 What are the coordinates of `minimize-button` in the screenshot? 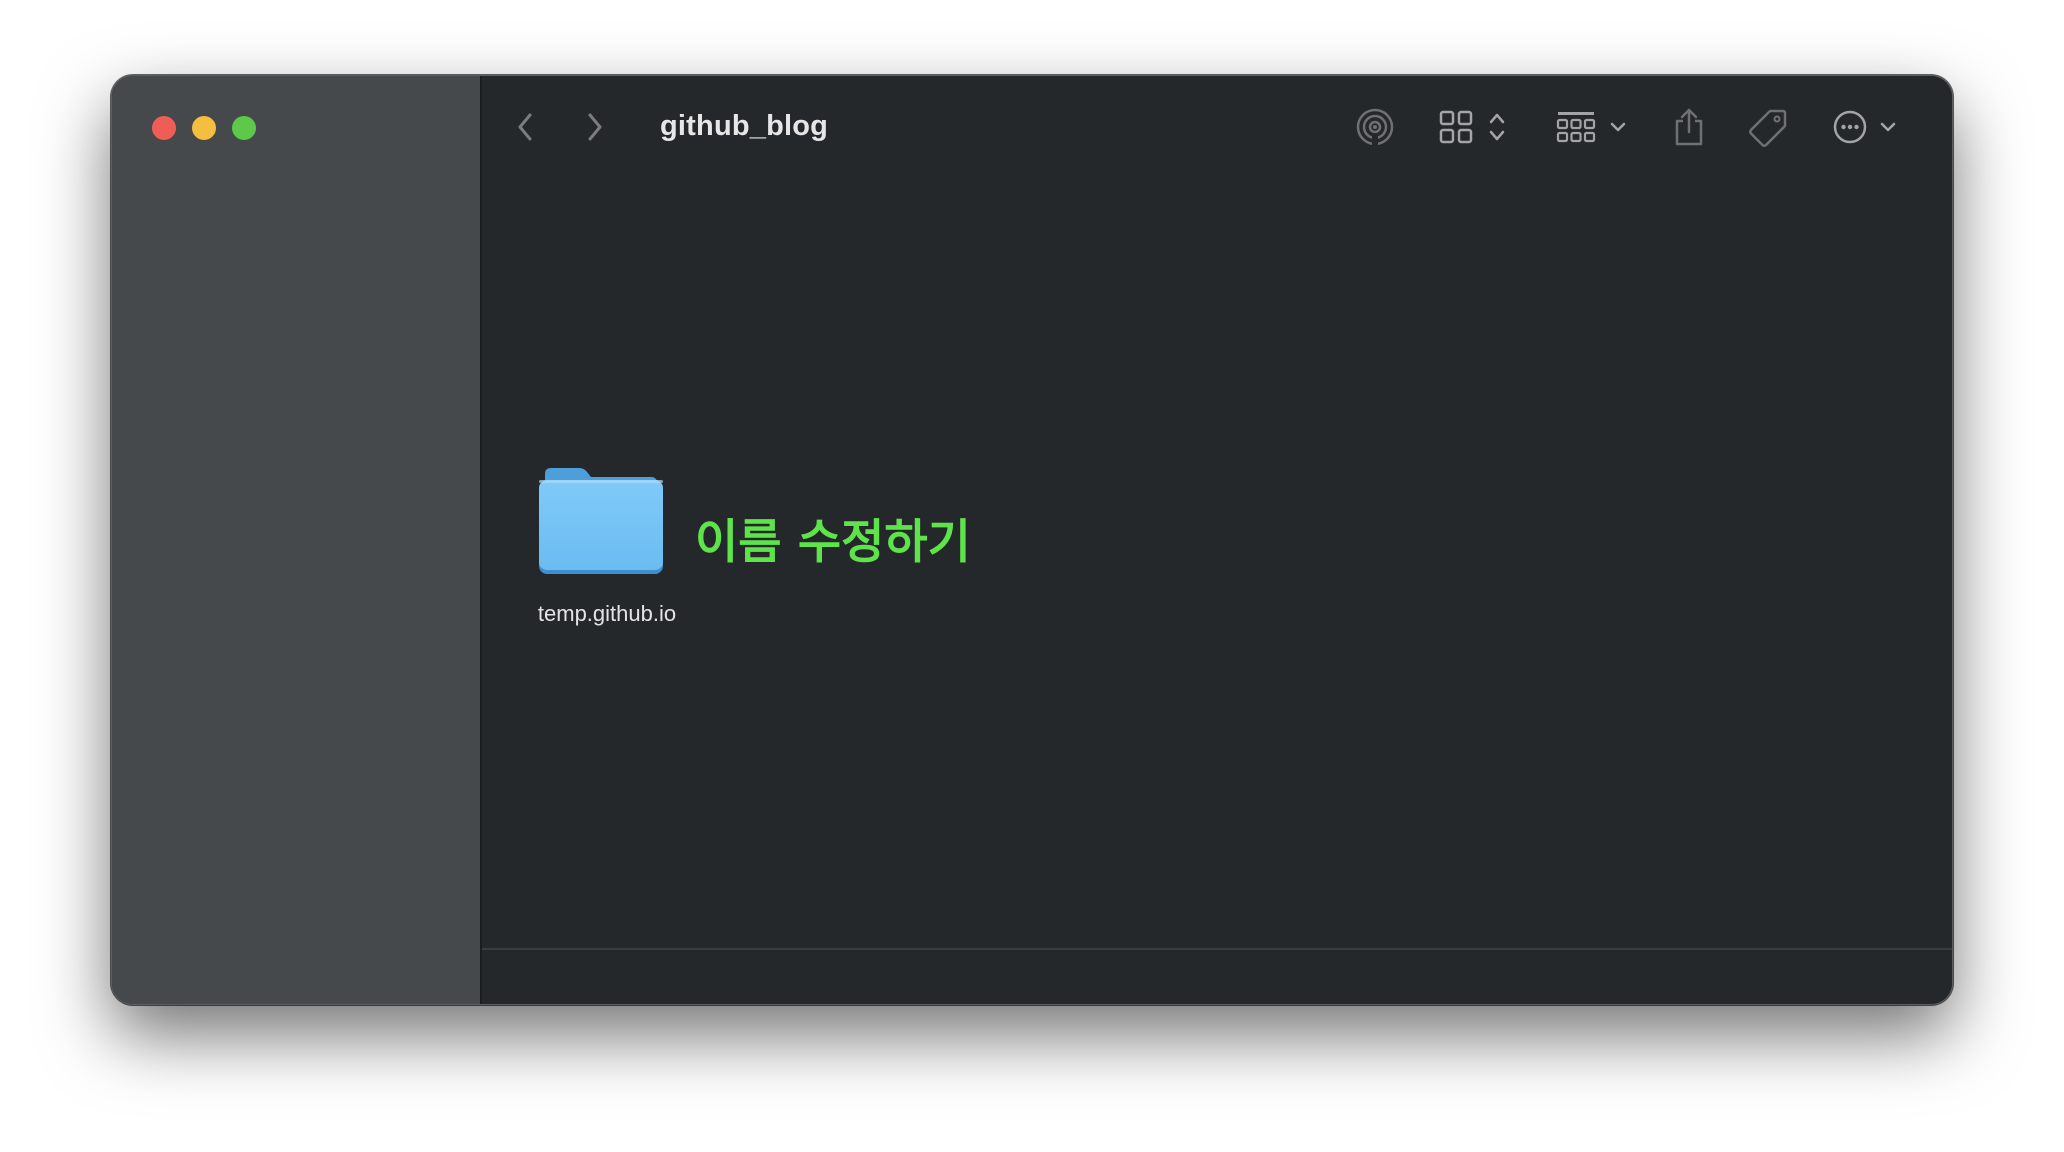 It's located at (204, 128).